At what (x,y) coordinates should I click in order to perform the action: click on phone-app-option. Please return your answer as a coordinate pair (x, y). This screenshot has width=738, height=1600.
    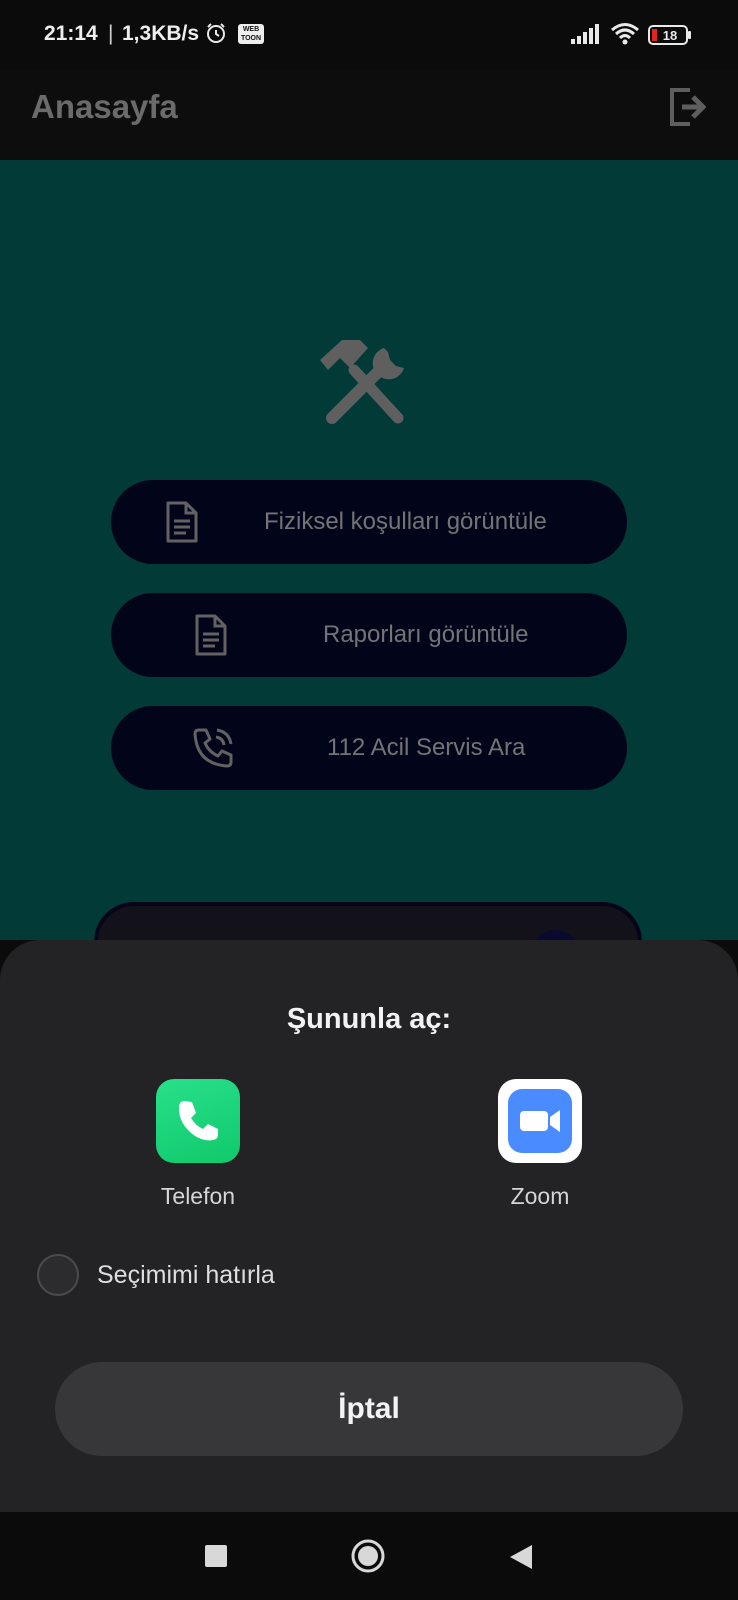
    Looking at the image, I should click on (198, 1121).